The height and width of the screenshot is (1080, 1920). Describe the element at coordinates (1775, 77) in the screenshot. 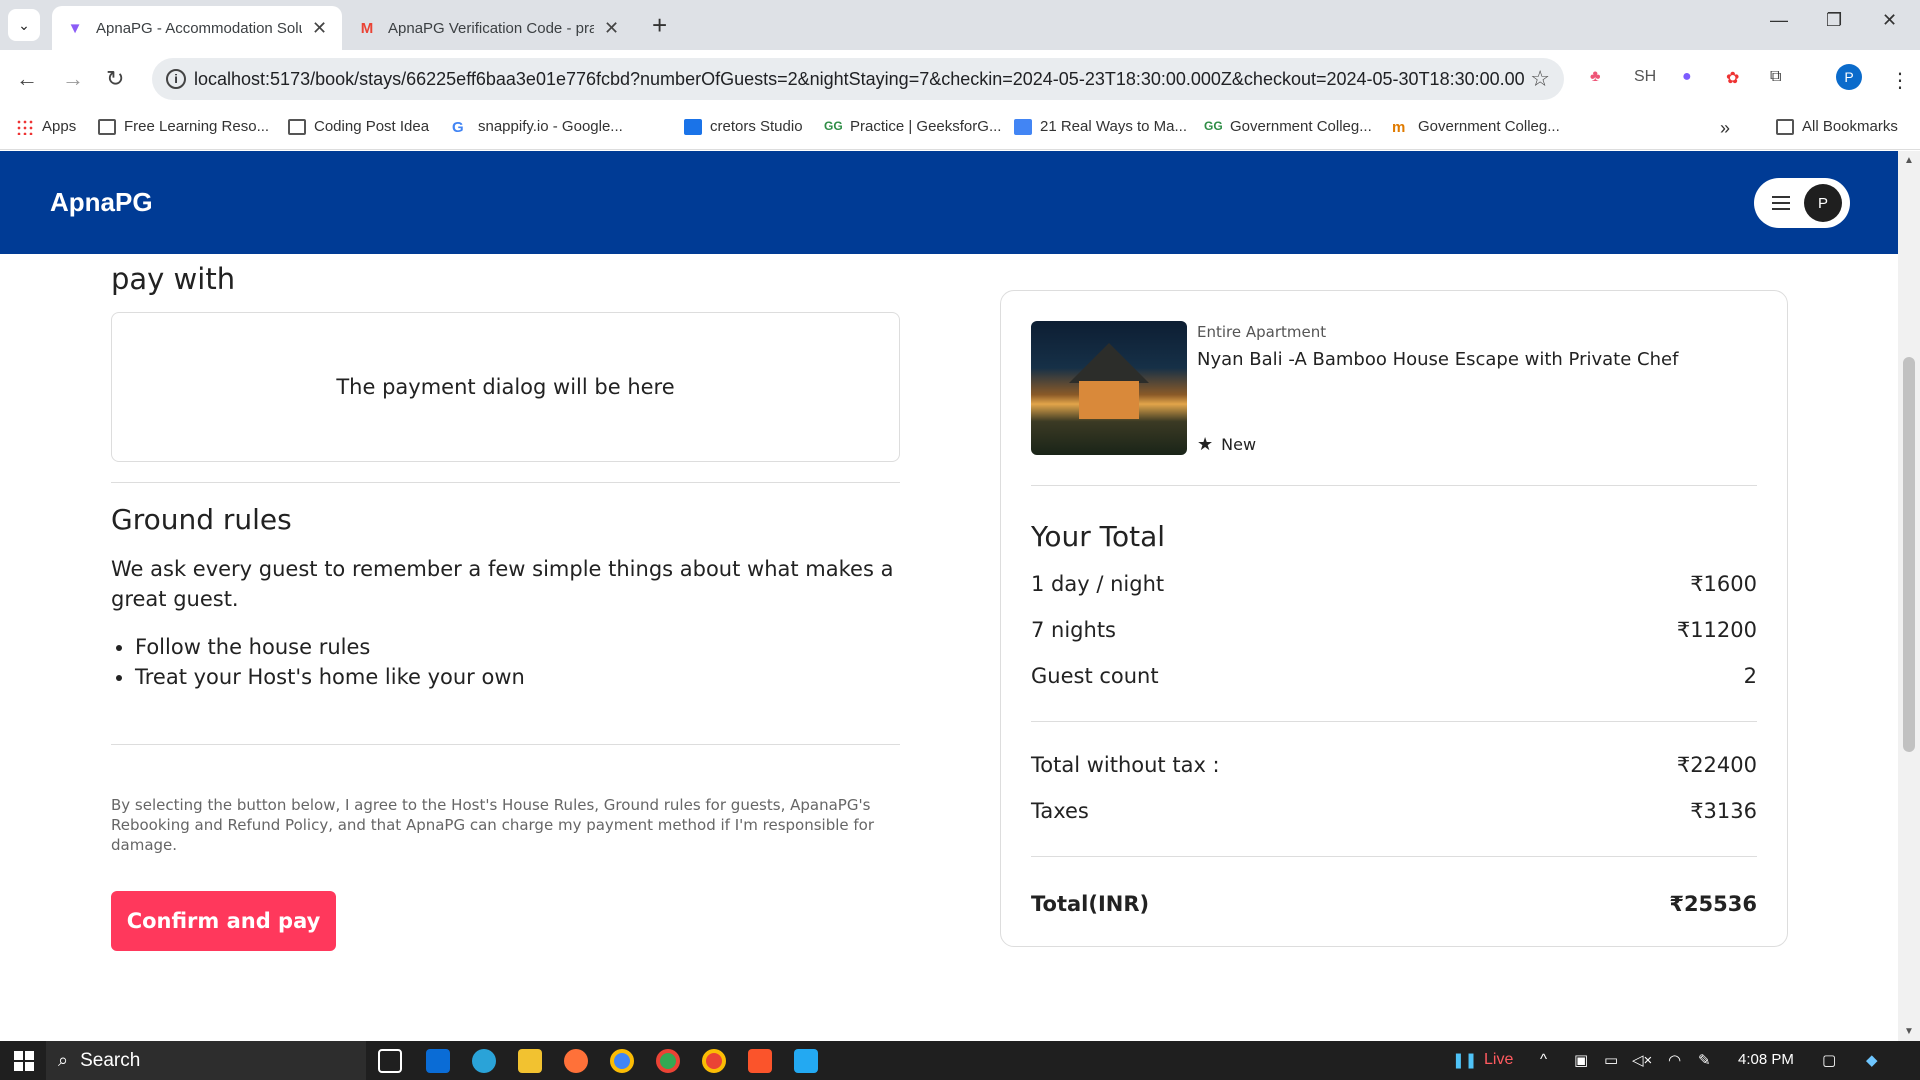

I see `extensions-puzzle-icon: ⧉` at that location.